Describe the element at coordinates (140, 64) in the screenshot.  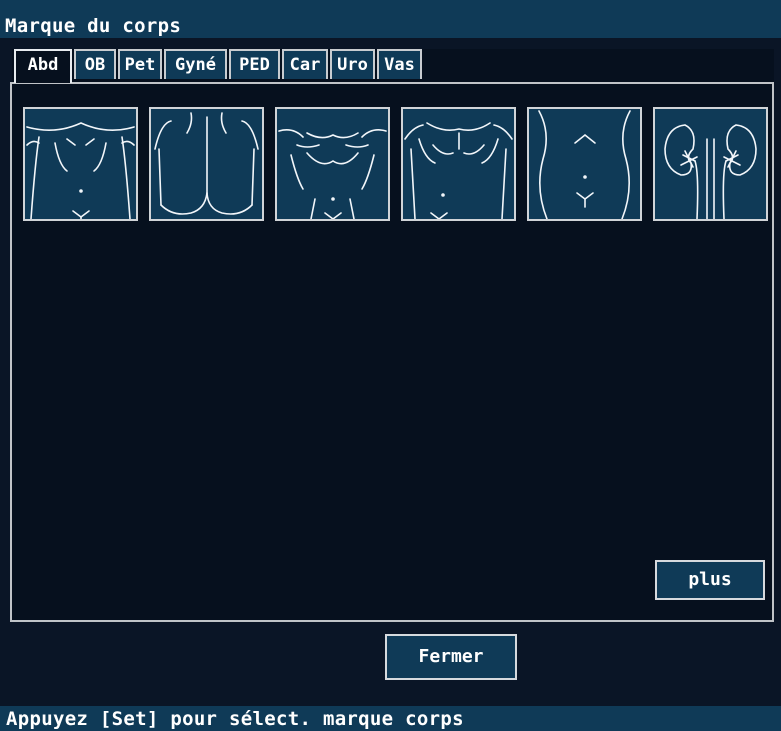
I see `tab-pet: Pet` at that location.